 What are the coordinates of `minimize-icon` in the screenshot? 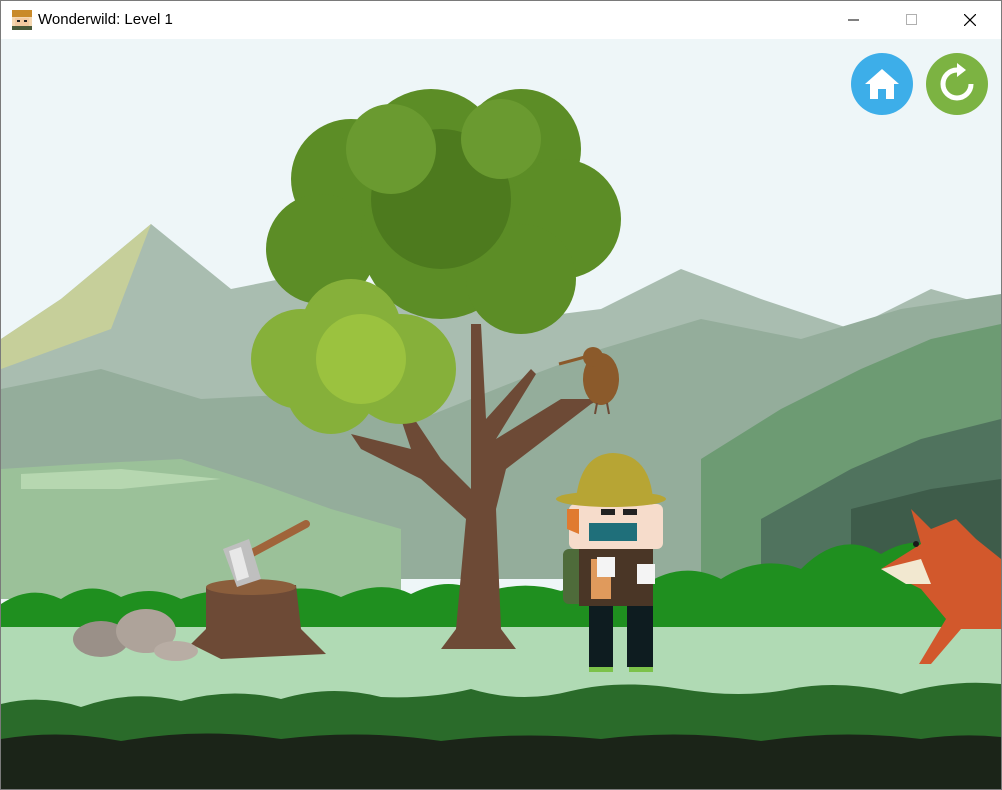 It's located at (853, 20).